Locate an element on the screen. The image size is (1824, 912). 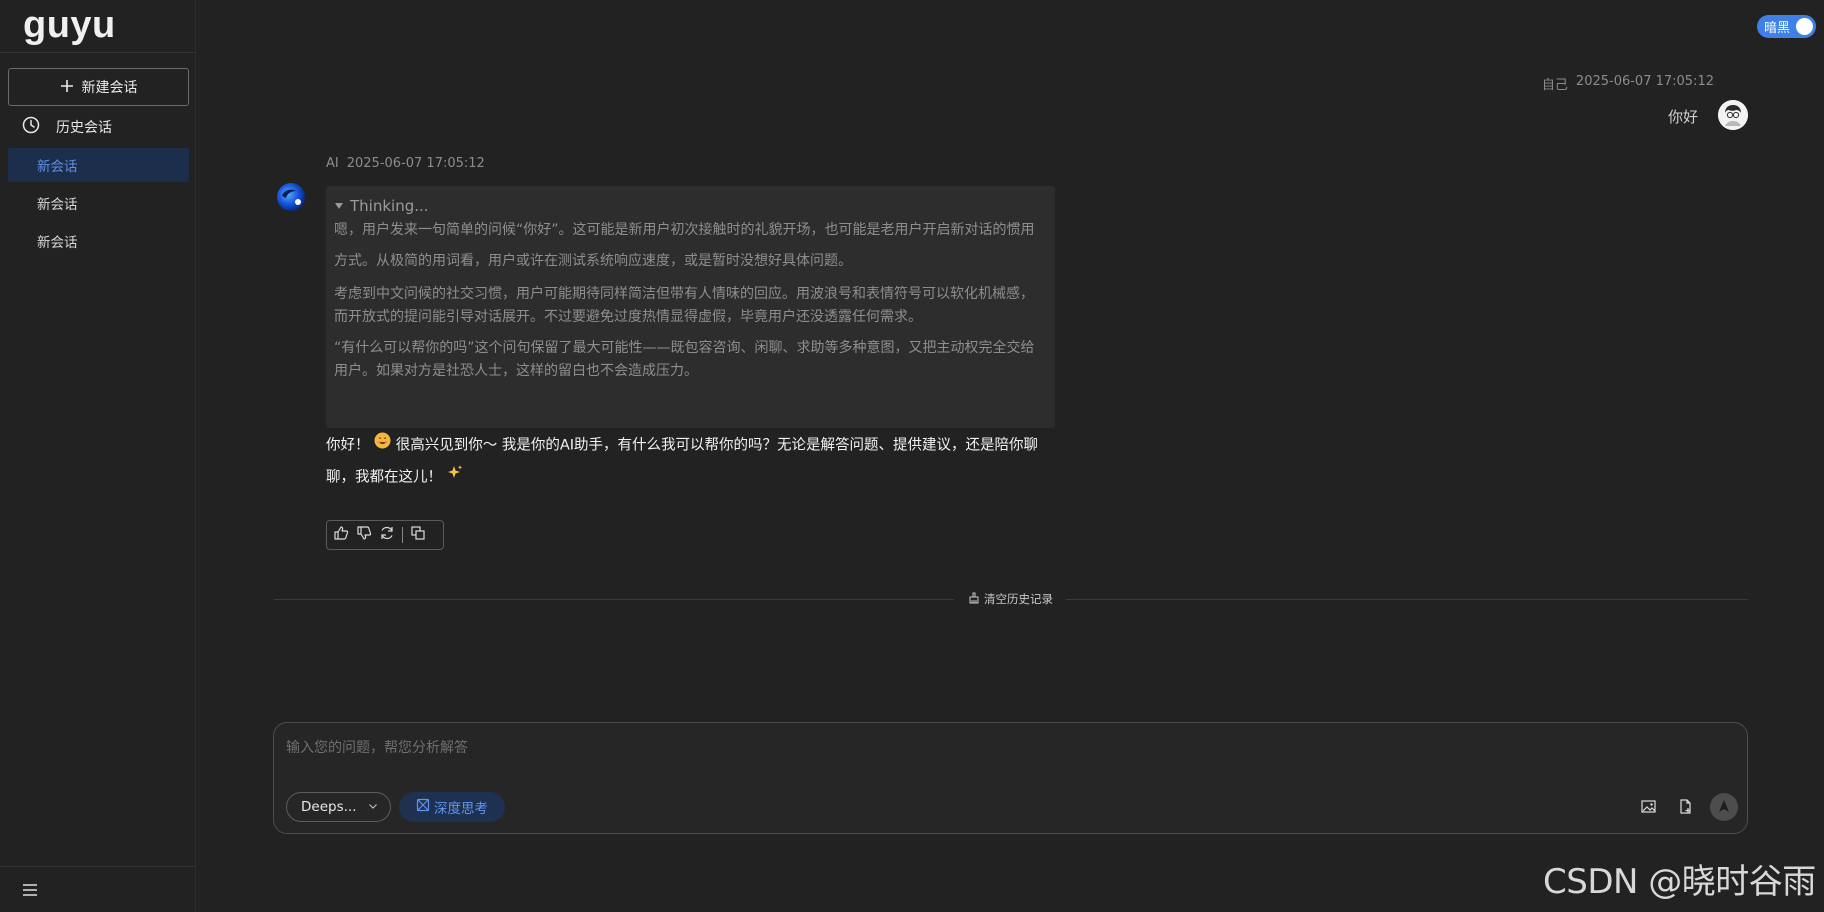
send-arrow-icon is located at coordinates (1724, 807).